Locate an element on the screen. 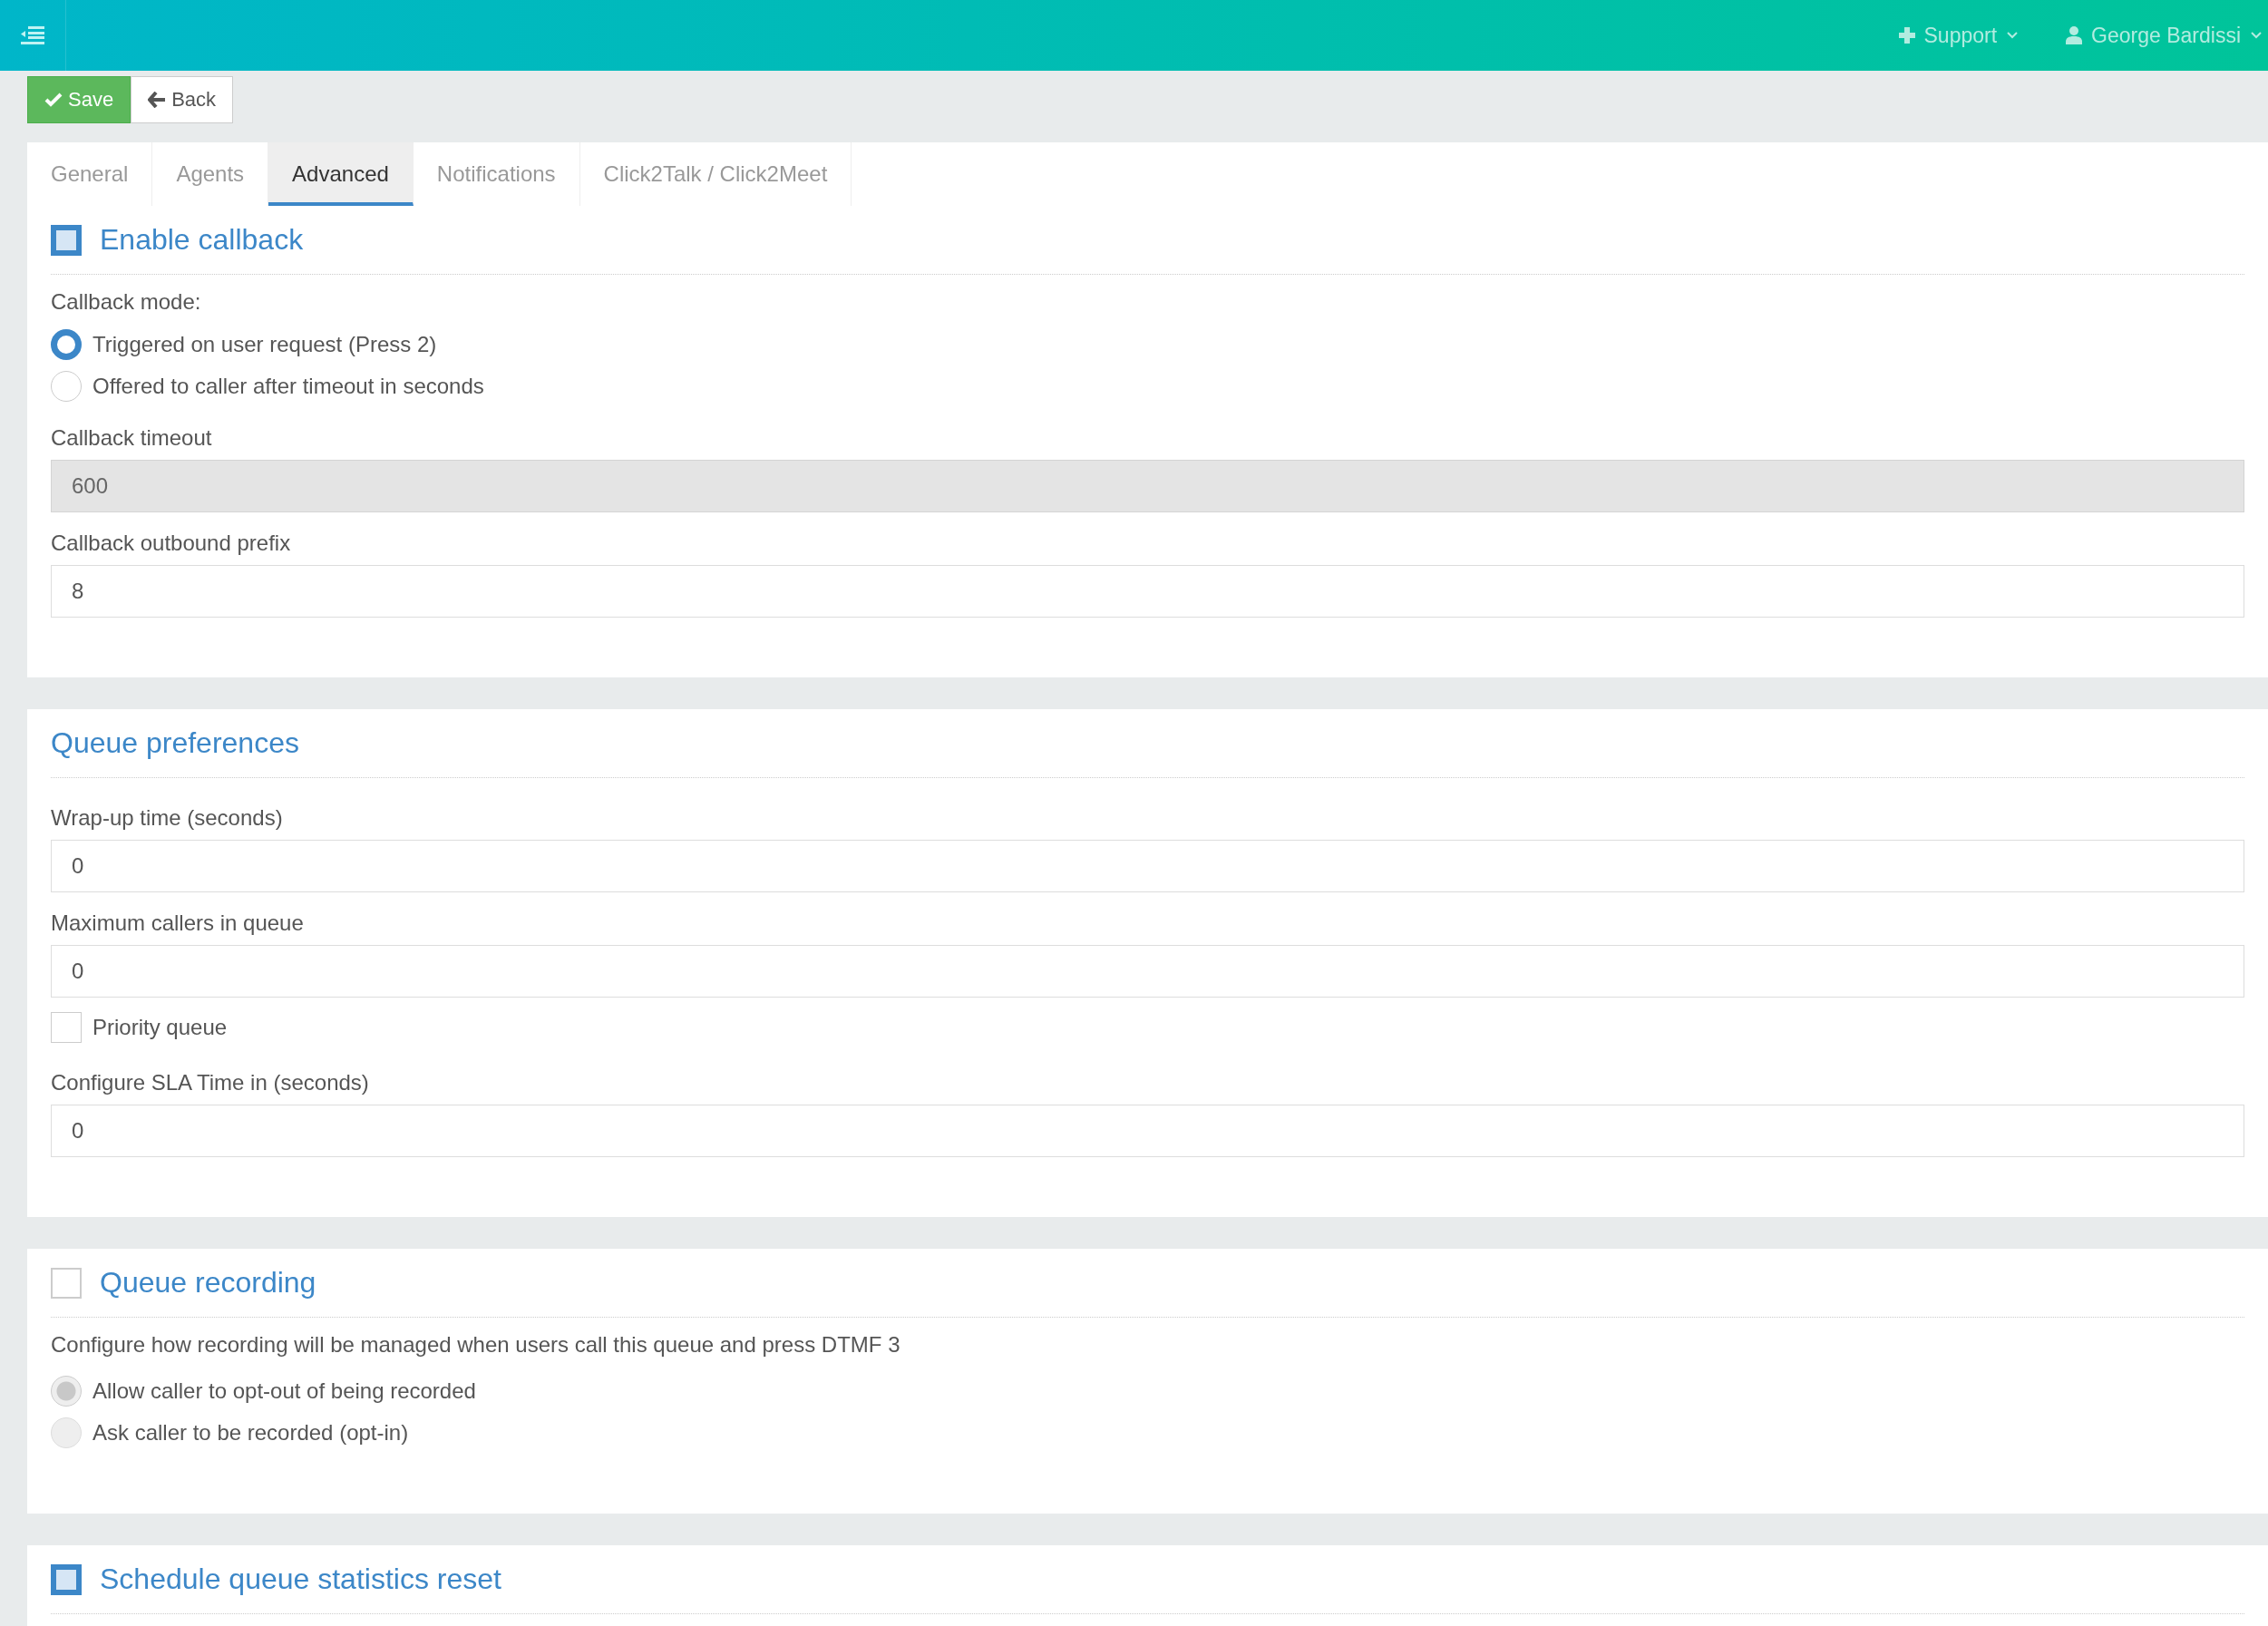 The width and height of the screenshot is (2268, 1626). radio-label: Offered to caller after timeout in seconds is located at coordinates (288, 386).